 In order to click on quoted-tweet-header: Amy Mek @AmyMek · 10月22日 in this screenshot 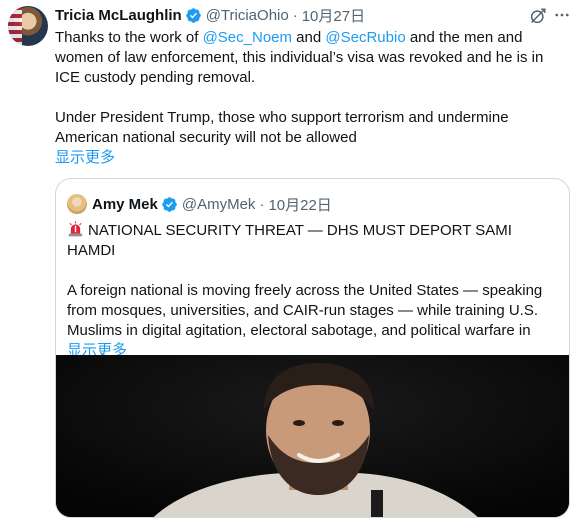, I will do `click(199, 204)`.